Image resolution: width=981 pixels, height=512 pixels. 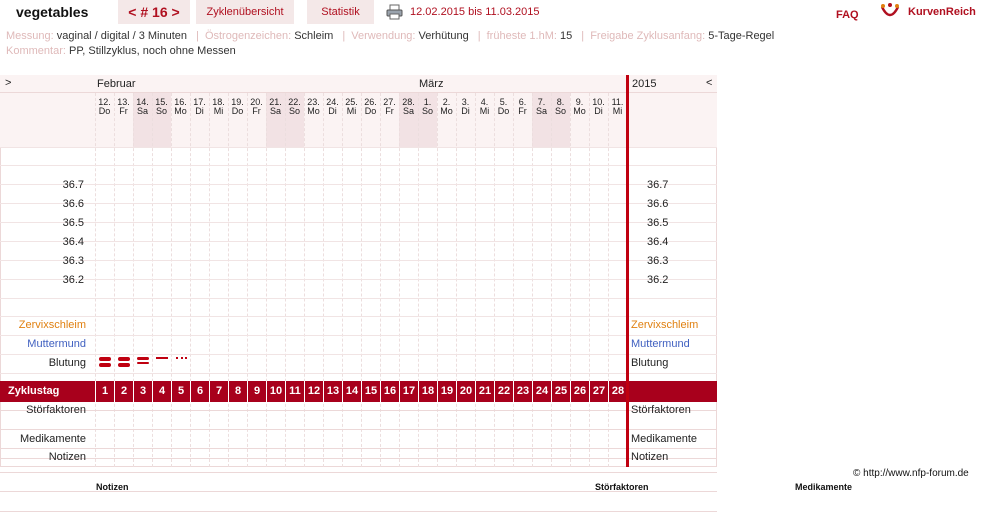 I want to click on cycle-day-number: 23, so click(x=522, y=391).